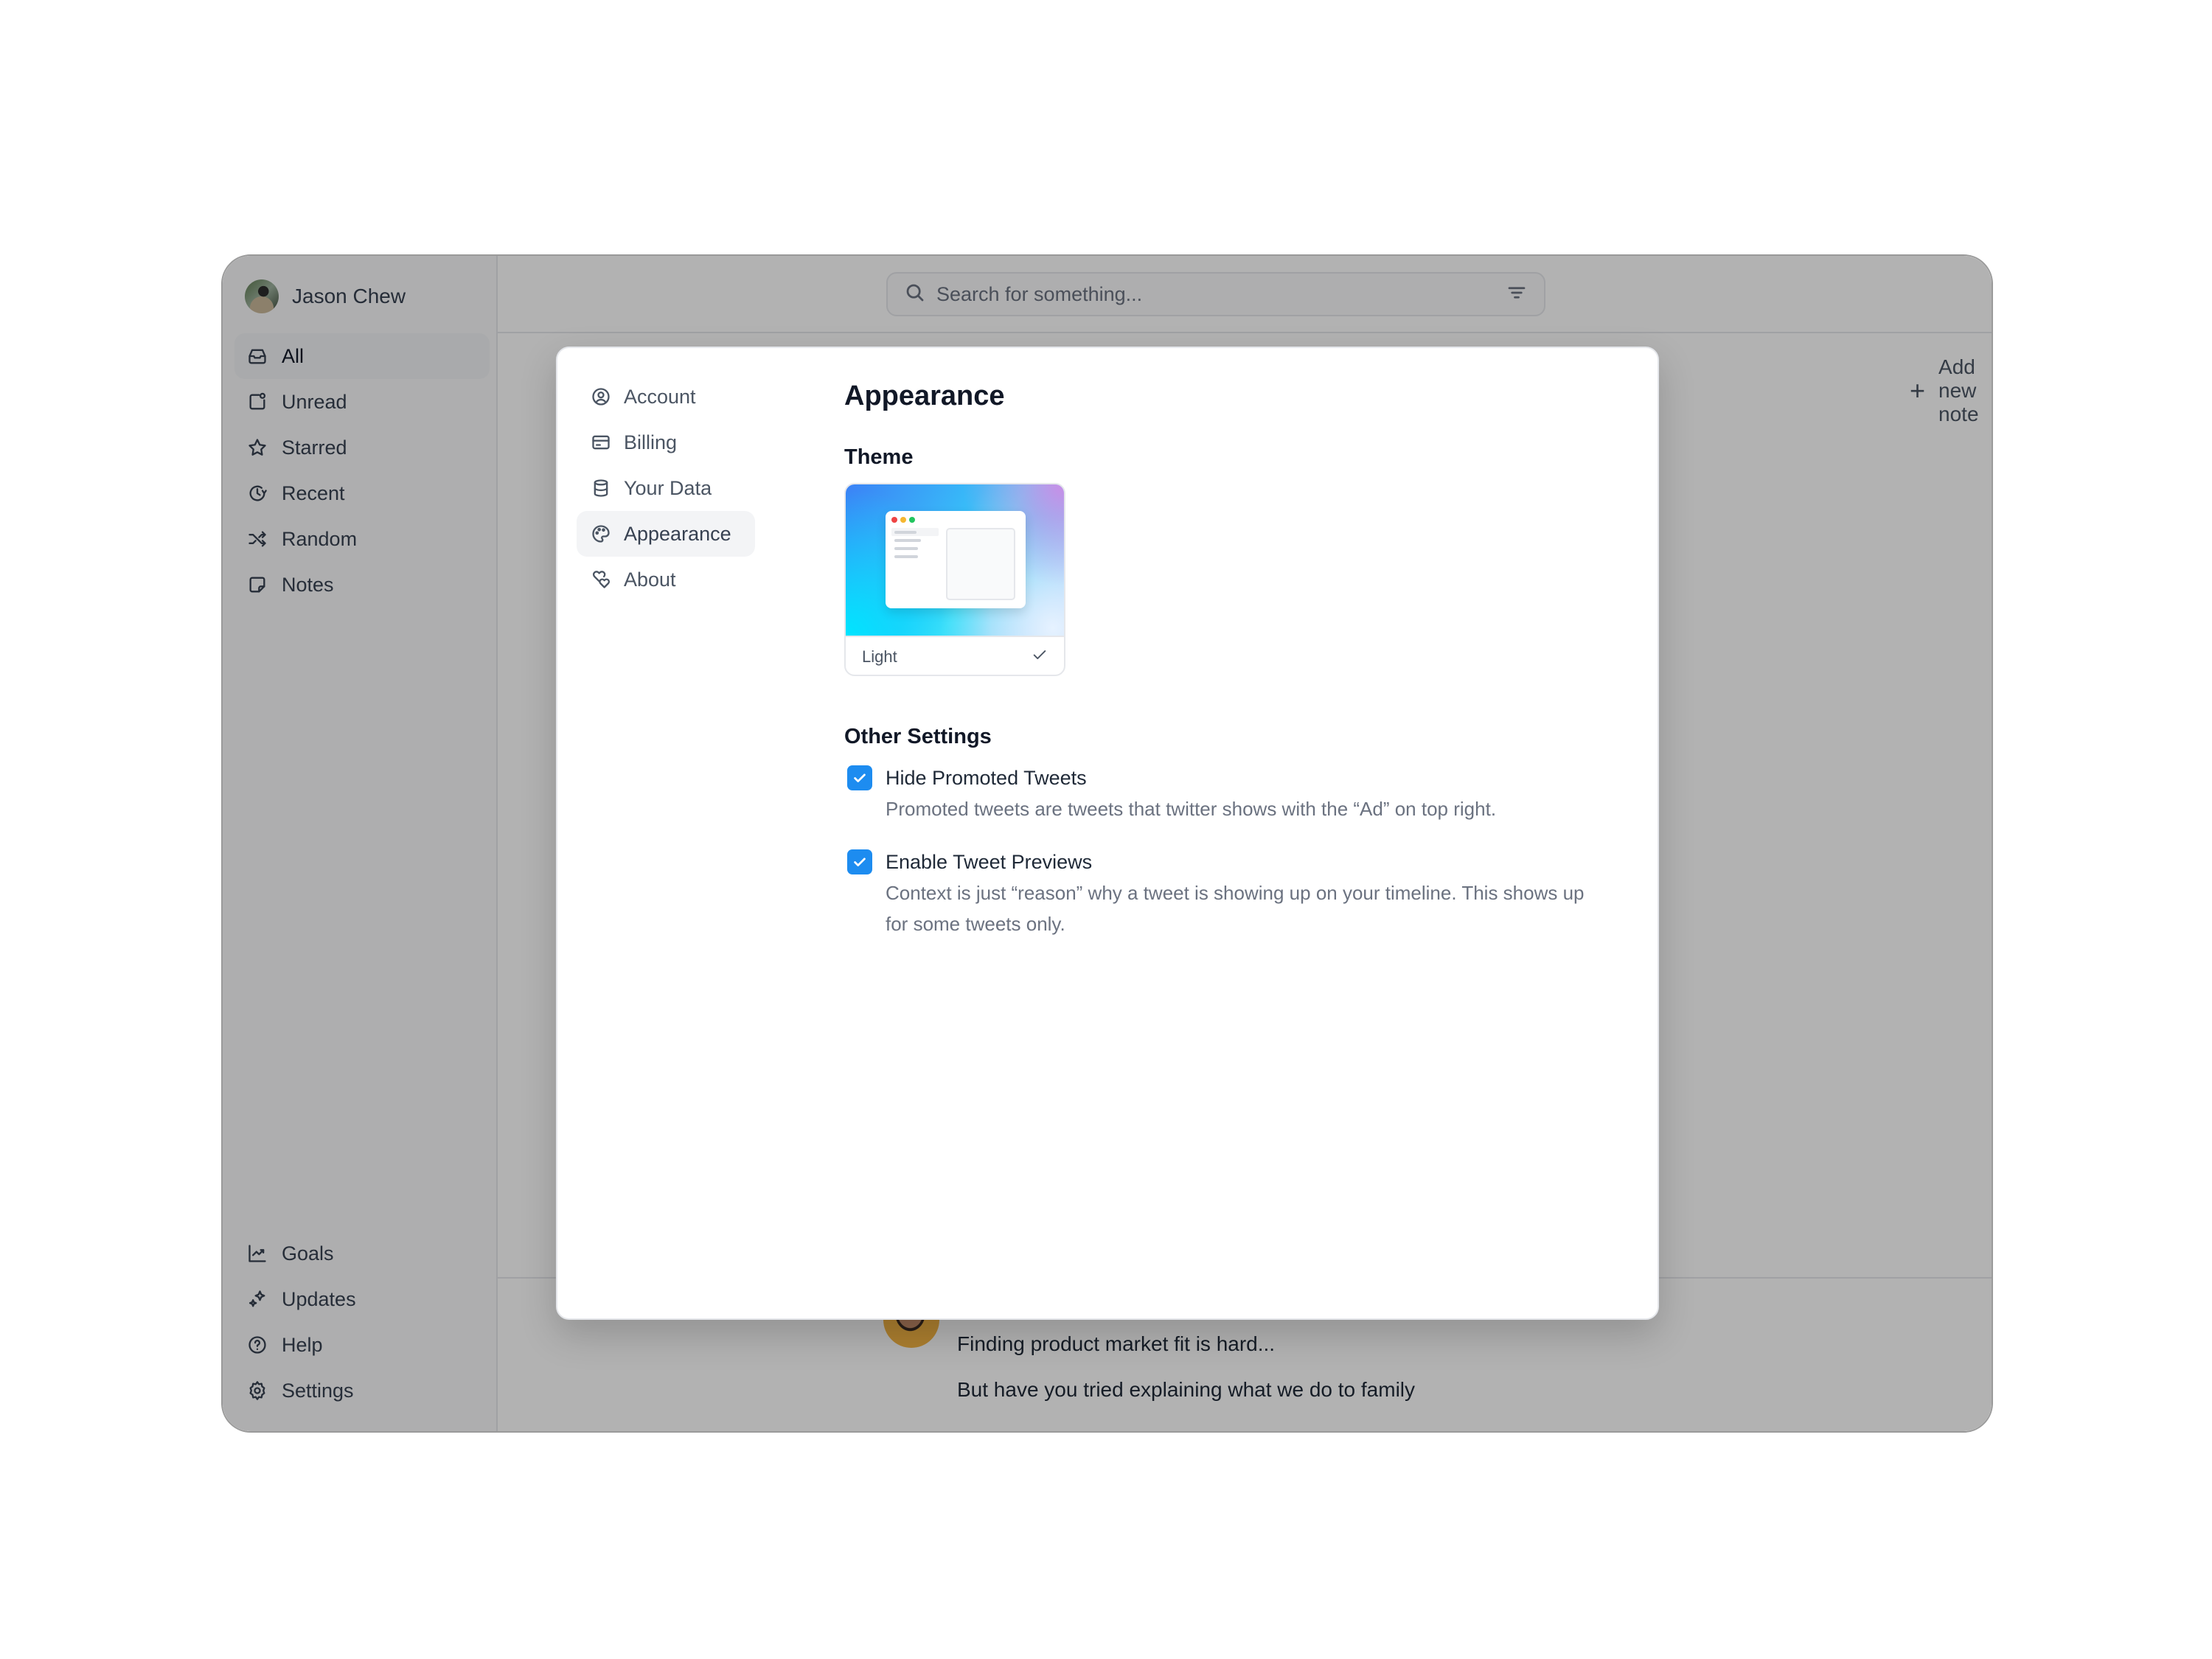 This screenshot has width=2212, height=1659. Describe the element at coordinates (651, 442) in the screenshot. I see `settings-tab-label: Billing` at that location.